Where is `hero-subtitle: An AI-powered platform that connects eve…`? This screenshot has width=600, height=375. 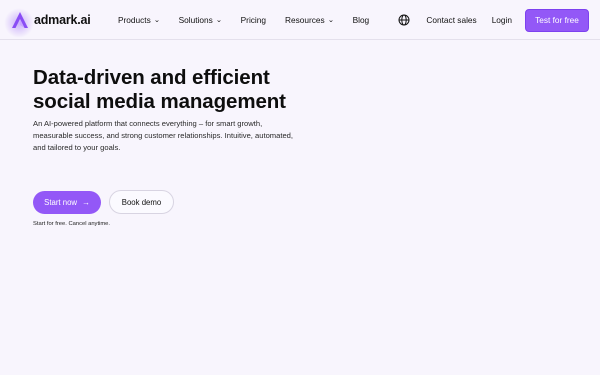 hero-subtitle: An AI-powered platform that connects eve… is located at coordinates (163, 135).